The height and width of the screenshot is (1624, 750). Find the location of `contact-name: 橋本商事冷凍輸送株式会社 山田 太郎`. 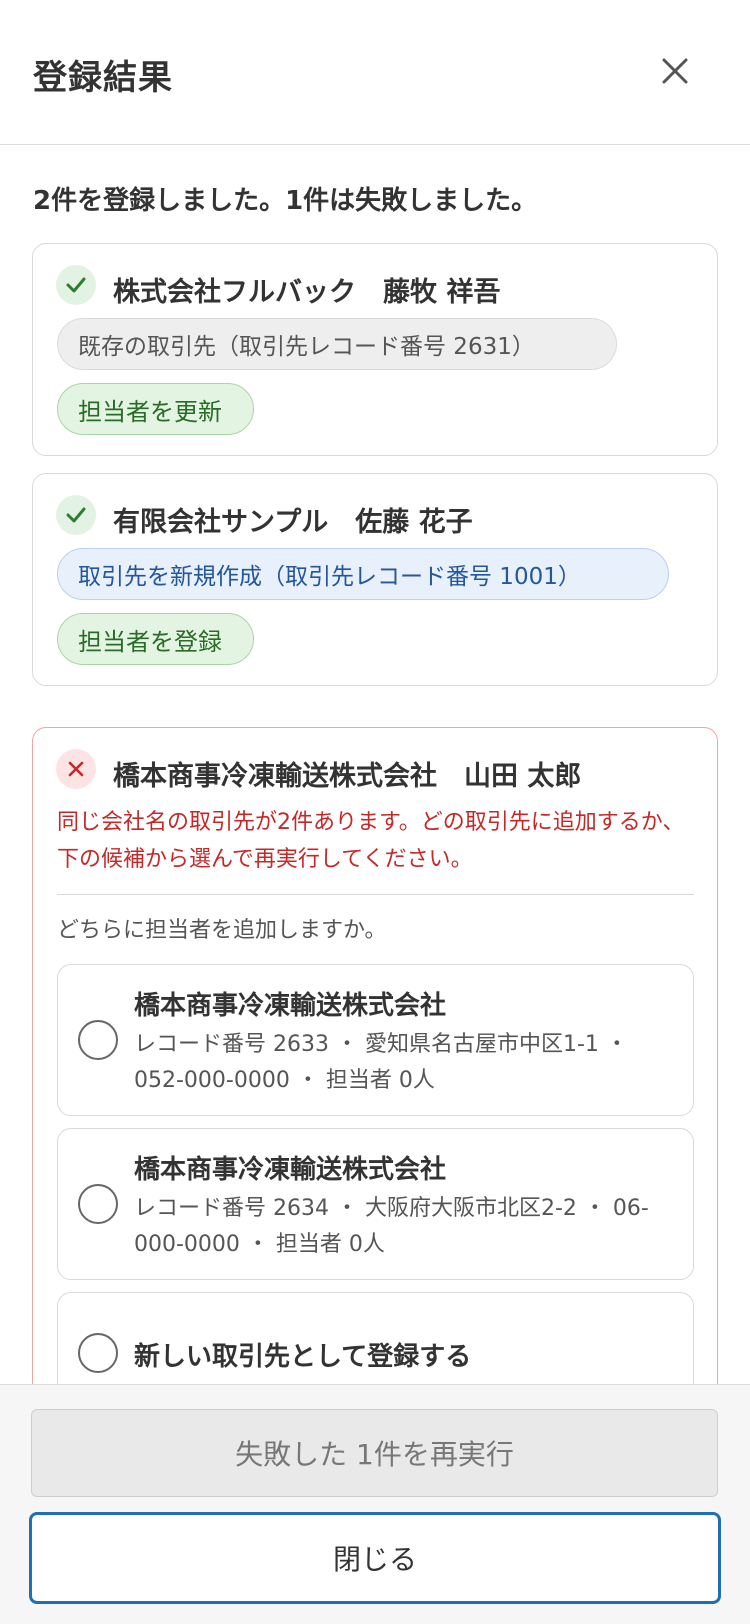

contact-name: 橋本商事冷凍輸送株式会社 山田 太郎 is located at coordinates (347, 776).